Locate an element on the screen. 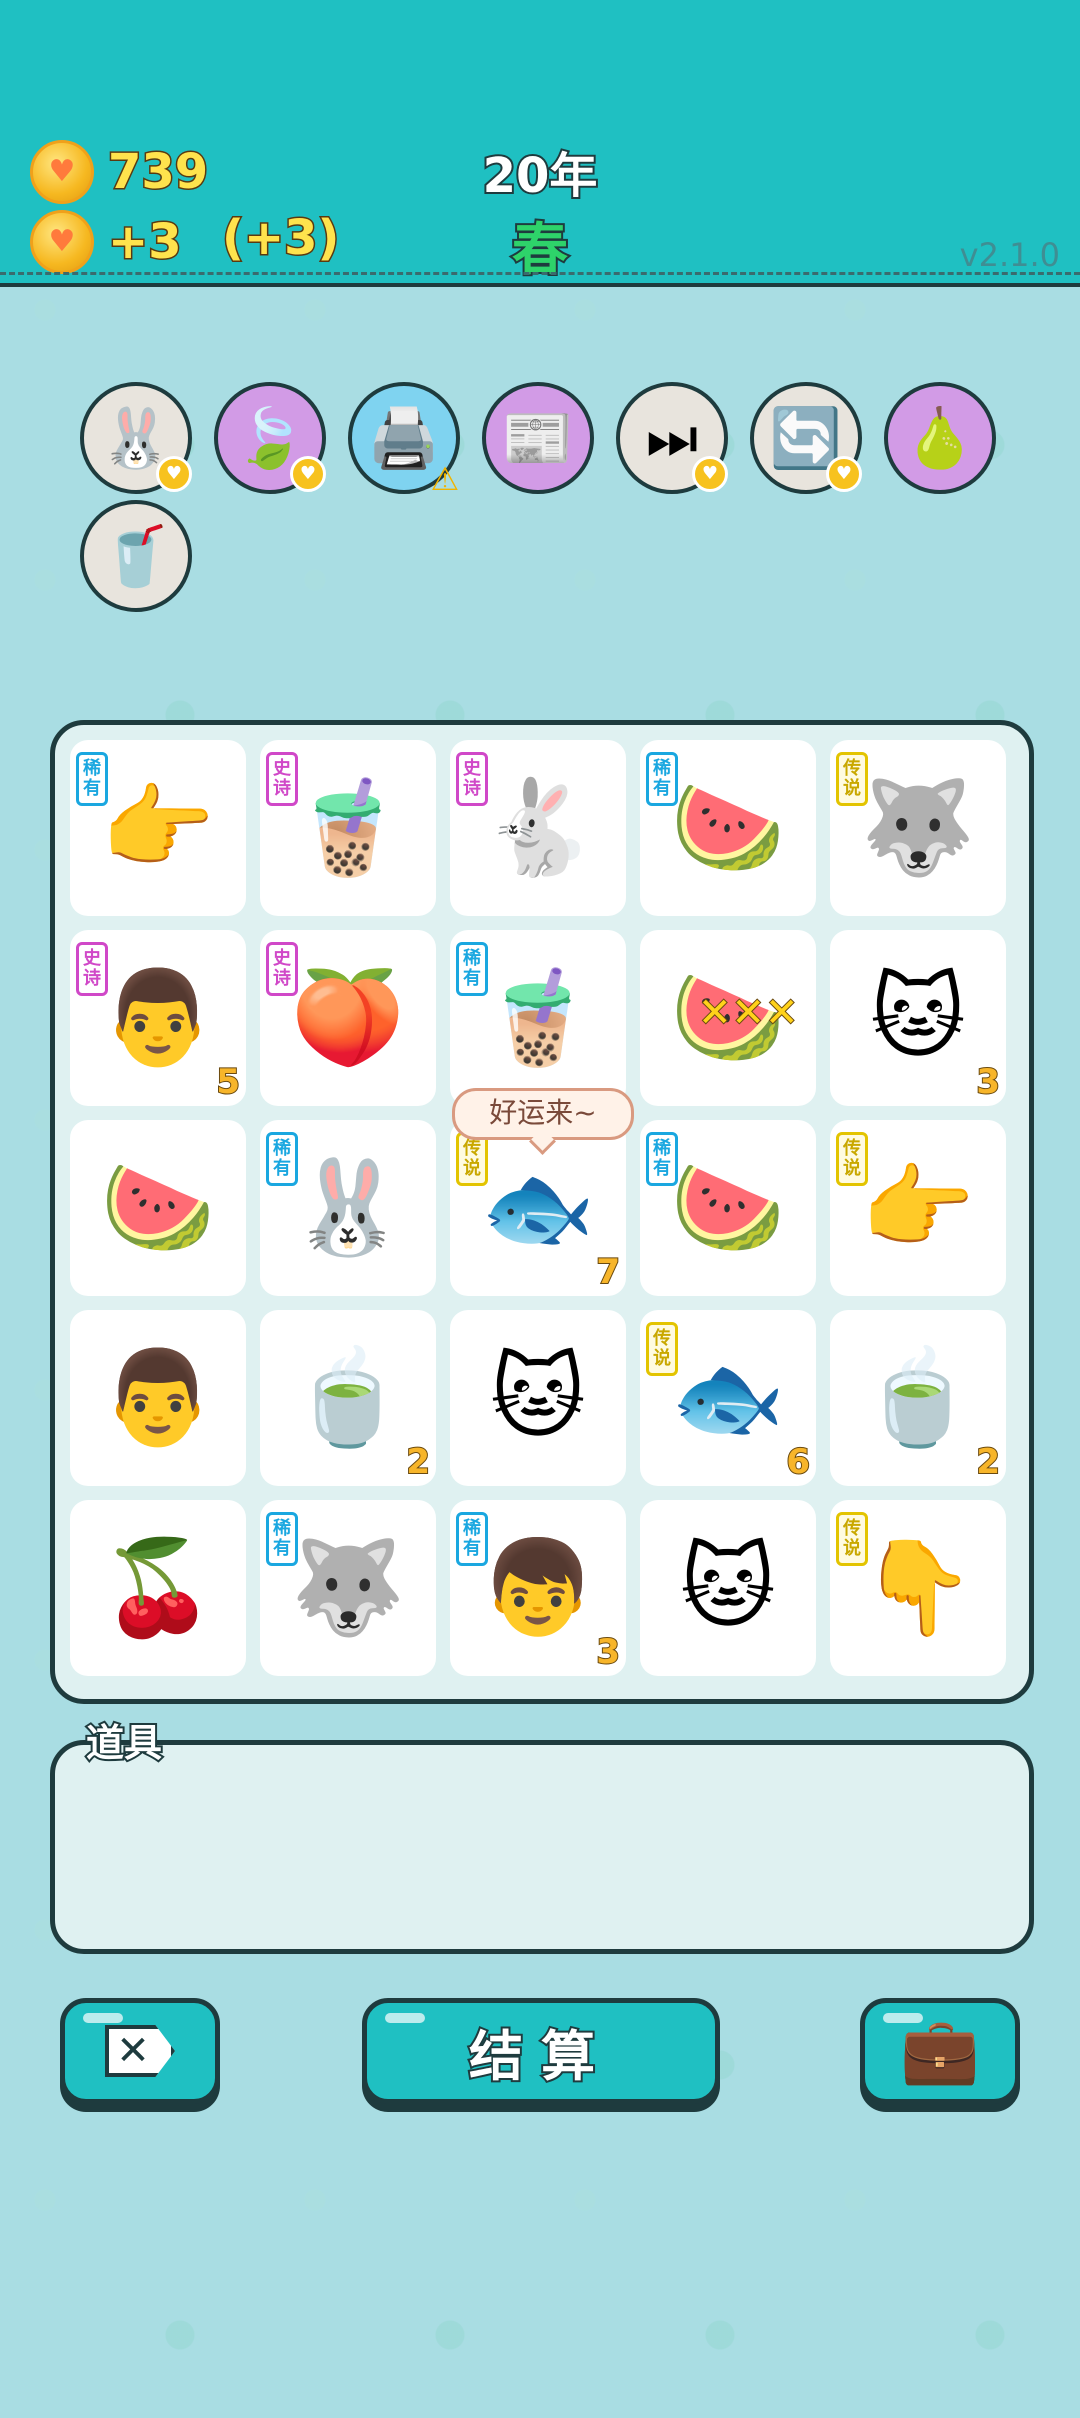 The width and height of the screenshot is (1080, 2418). version-label: v2.1.0 is located at coordinates (1009, 255).